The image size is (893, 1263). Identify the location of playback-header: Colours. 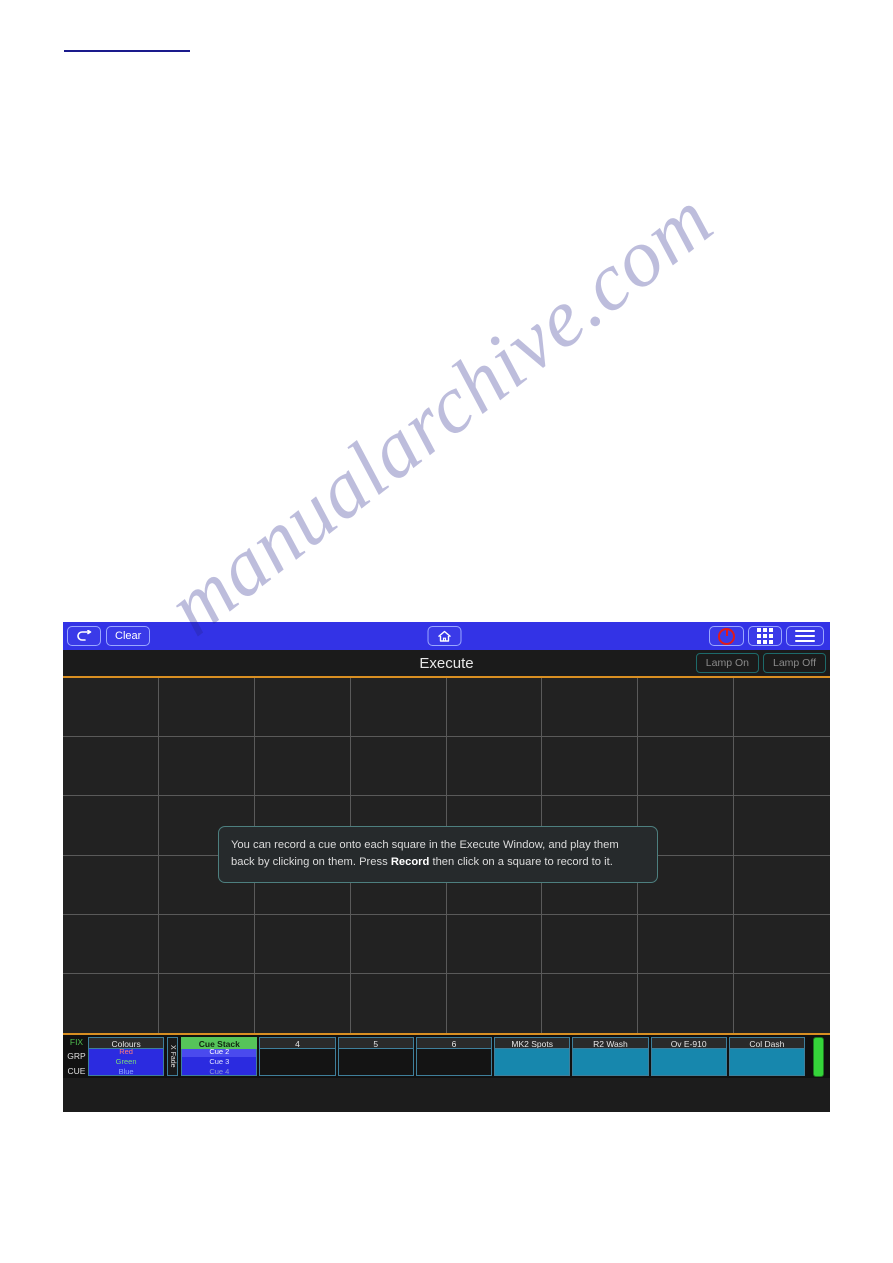
(126, 1043).